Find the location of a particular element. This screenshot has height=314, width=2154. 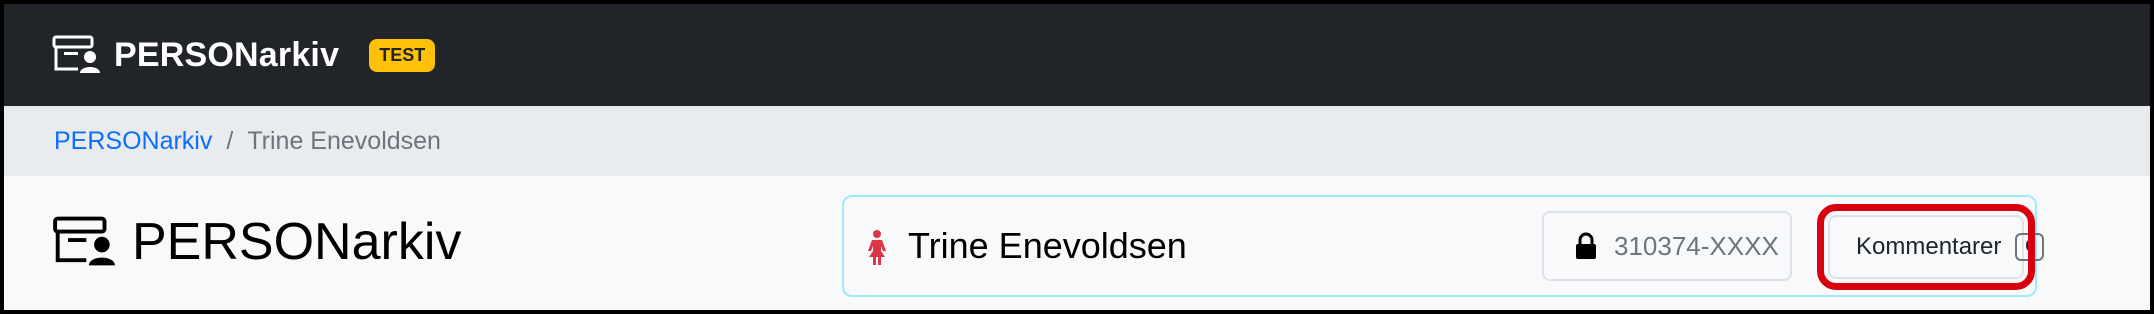

page-title-text: PERSONarkiv is located at coordinates (297, 242).